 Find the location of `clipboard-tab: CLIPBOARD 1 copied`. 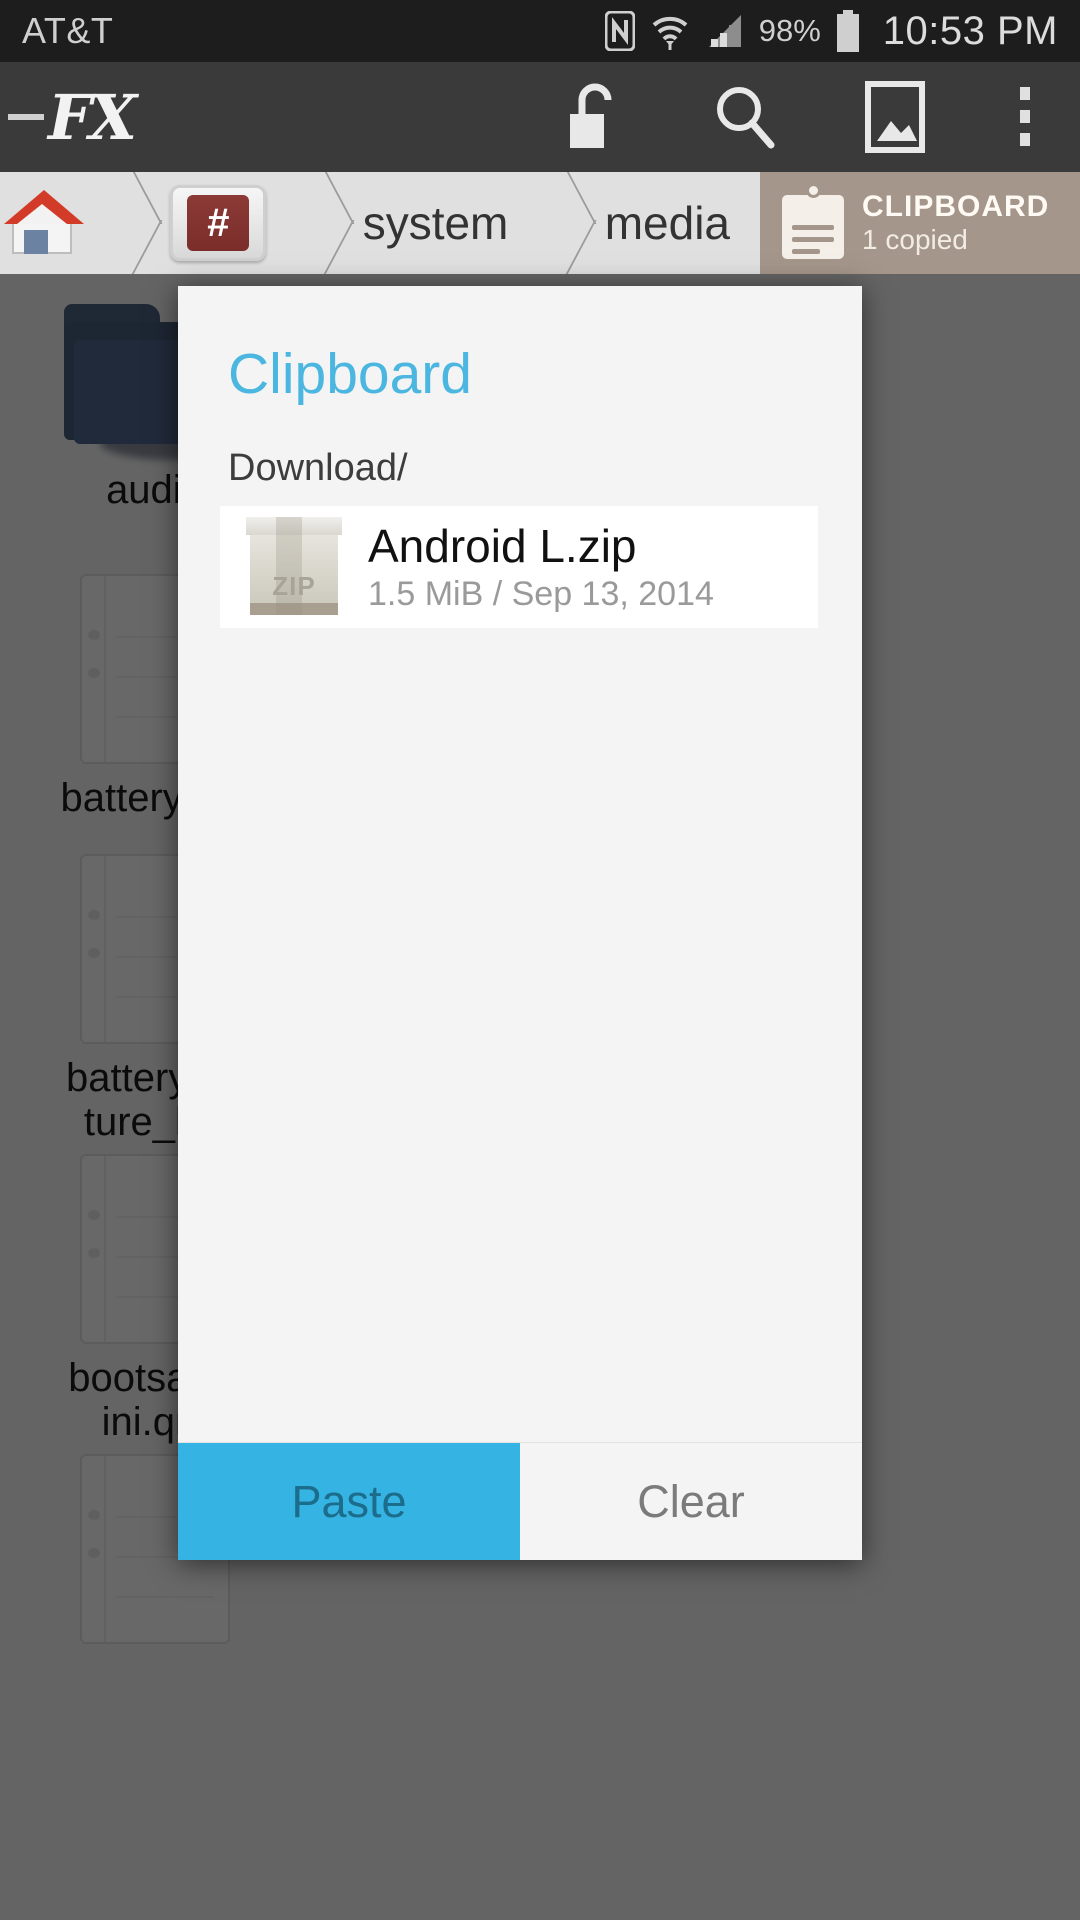

clipboard-tab: CLIPBOARD 1 copied is located at coordinates (920, 223).